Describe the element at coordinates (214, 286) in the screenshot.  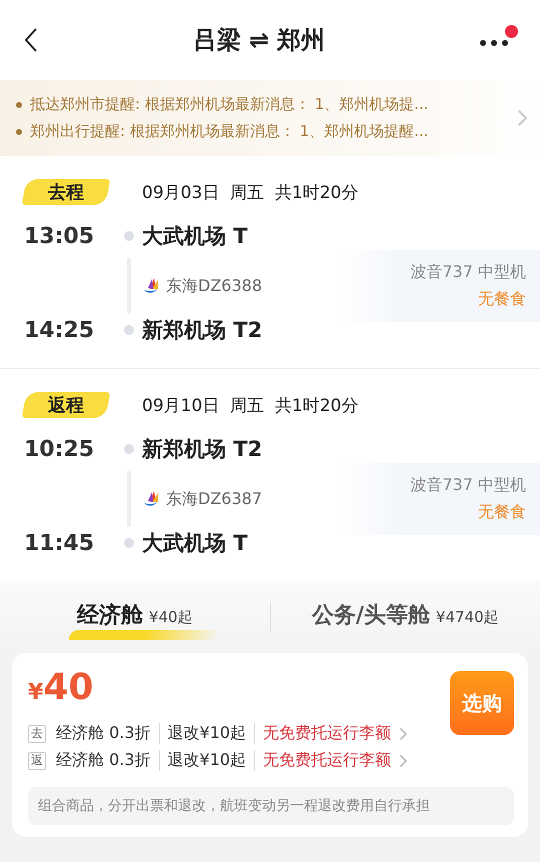
I see `flight-number: 东海DZ6388` at that location.